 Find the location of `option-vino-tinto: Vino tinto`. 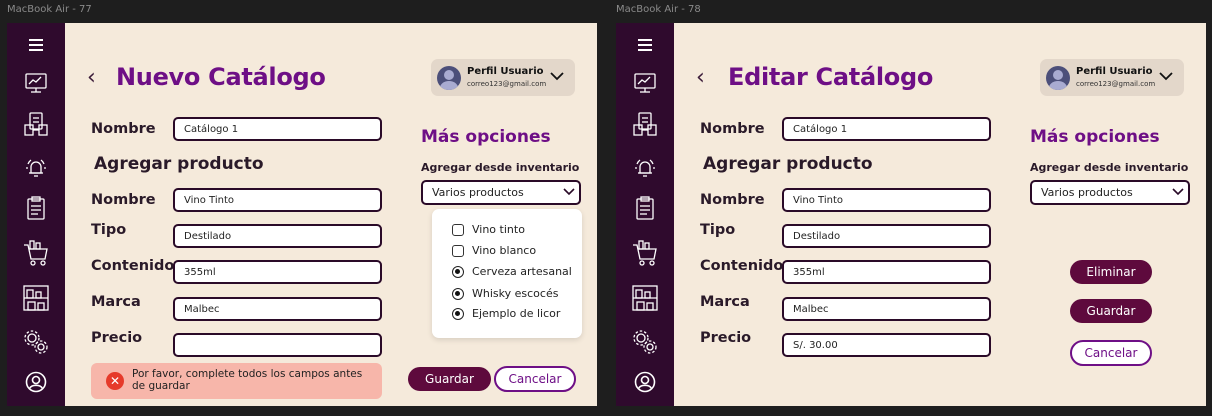

option-vino-tinto: Vino tinto is located at coordinates (488, 229).